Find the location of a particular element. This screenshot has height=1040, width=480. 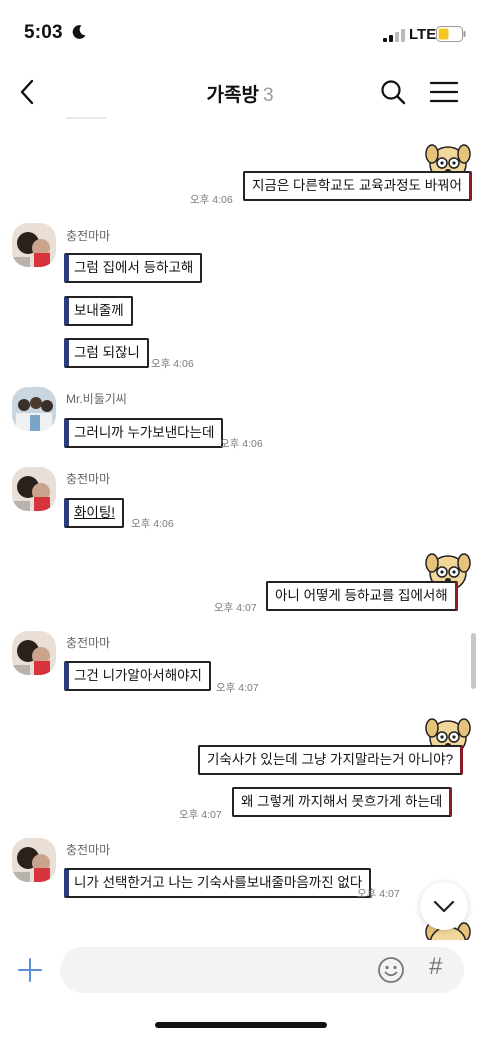

scroll-to-bottom-button is located at coordinates (444, 906).